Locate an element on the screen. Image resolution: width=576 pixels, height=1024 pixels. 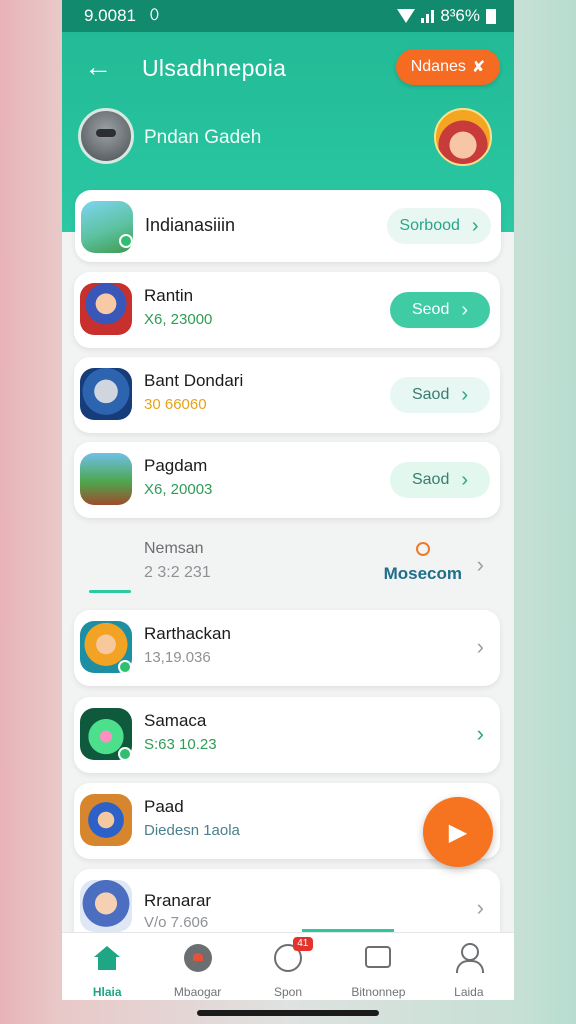
app-stat: V/o 7.606 is located at coordinates (176, 922).